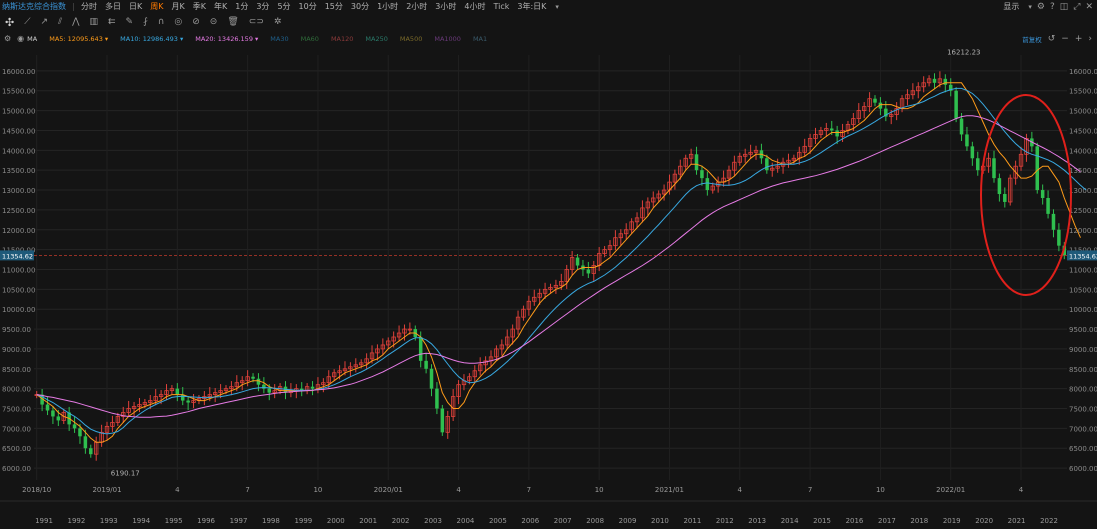 The image size is (1097, 529). I want to click on legend-item: MA250, so click(376, 39).